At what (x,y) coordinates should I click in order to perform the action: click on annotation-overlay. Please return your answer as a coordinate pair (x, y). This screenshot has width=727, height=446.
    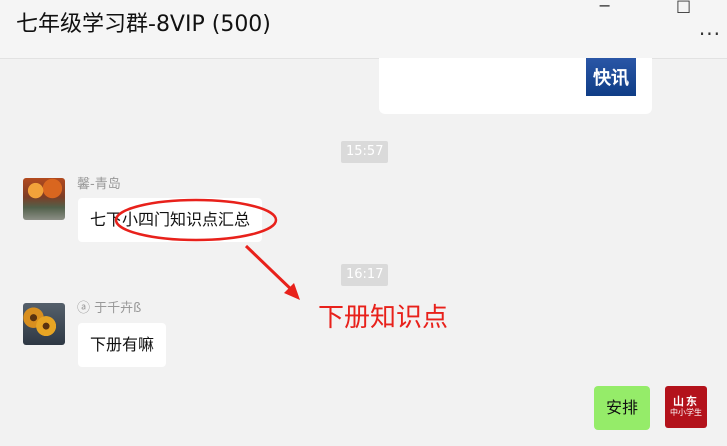
    Looking at the image, I should click on (207, 249).